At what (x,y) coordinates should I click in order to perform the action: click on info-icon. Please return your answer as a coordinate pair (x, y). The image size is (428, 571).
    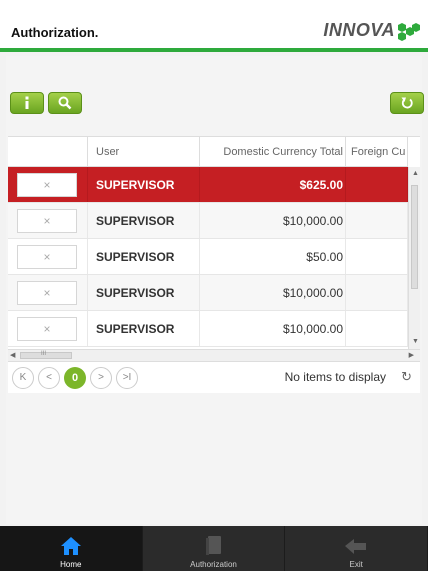
    Looking at the image, I should click on (27, 102).